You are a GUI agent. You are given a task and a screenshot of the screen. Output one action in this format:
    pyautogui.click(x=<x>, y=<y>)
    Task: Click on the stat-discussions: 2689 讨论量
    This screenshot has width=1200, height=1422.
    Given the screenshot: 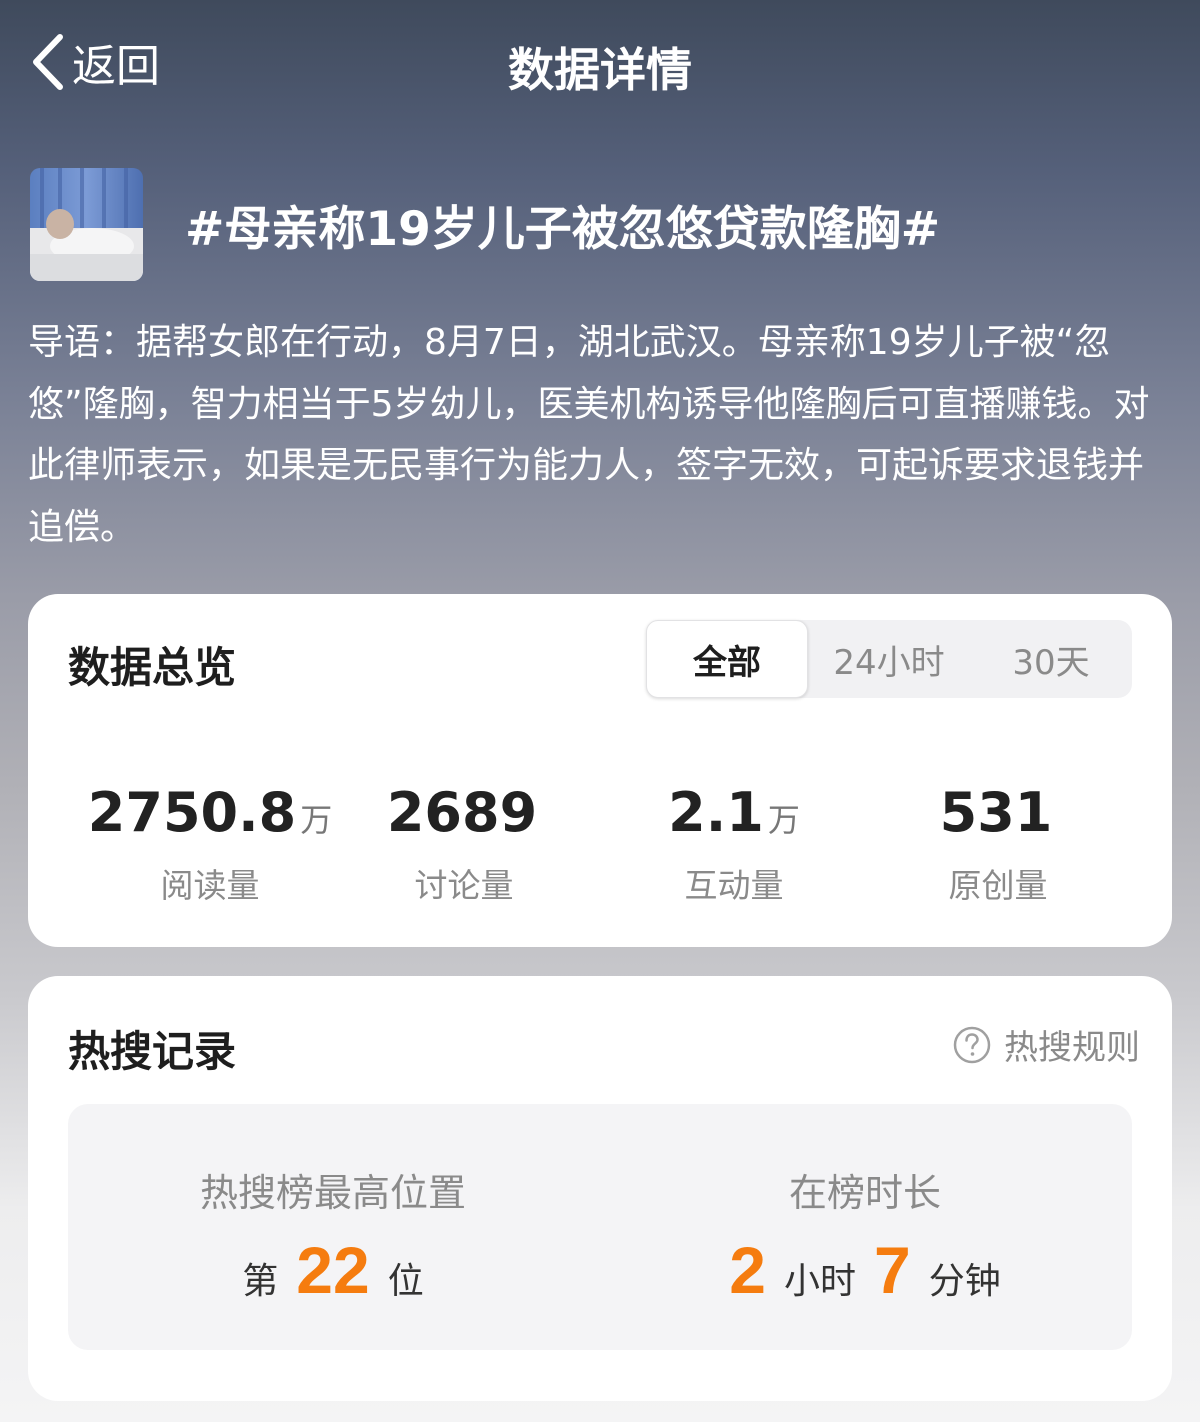 What is the action you would take?
    pyautogui.click(x=464, y=844)
    